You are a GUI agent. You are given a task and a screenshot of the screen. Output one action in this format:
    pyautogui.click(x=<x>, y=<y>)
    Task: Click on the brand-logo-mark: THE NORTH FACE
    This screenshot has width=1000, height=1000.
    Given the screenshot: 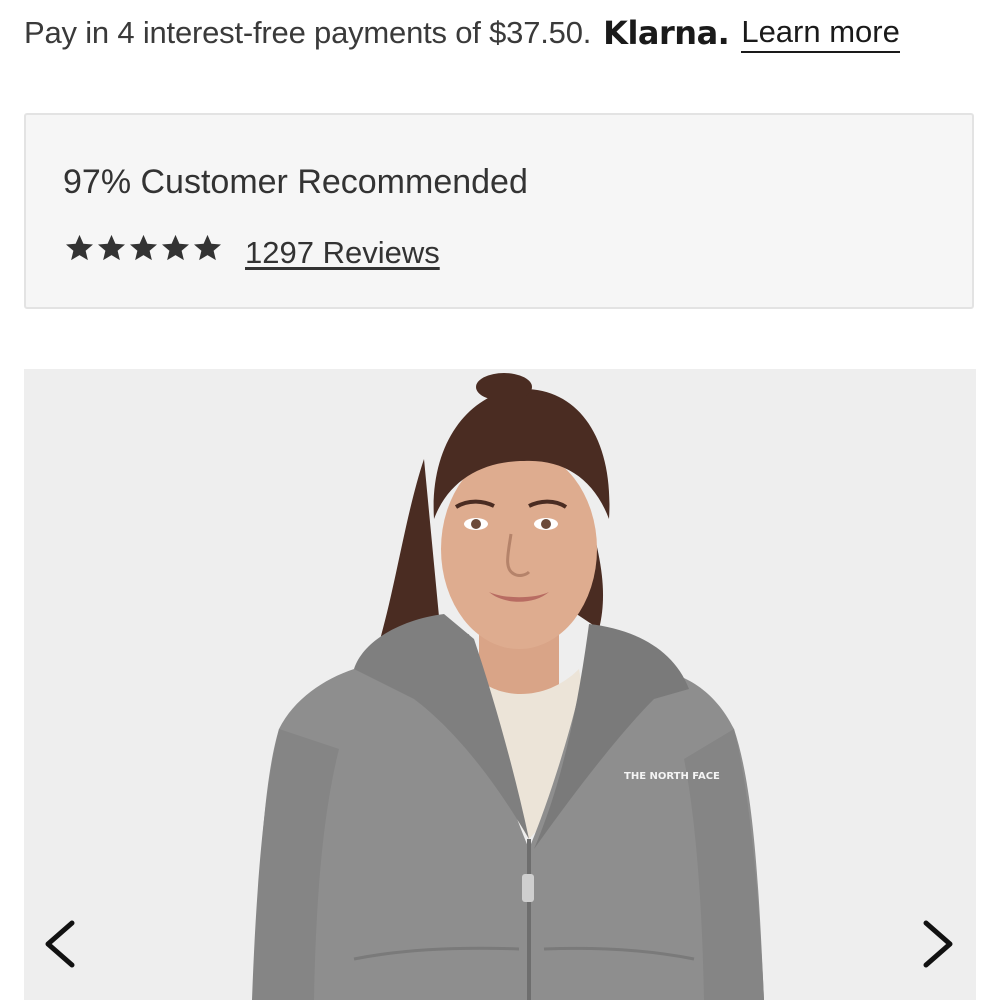 What is the action you would take?
    pyautogui.click(x=672, y=776)
    